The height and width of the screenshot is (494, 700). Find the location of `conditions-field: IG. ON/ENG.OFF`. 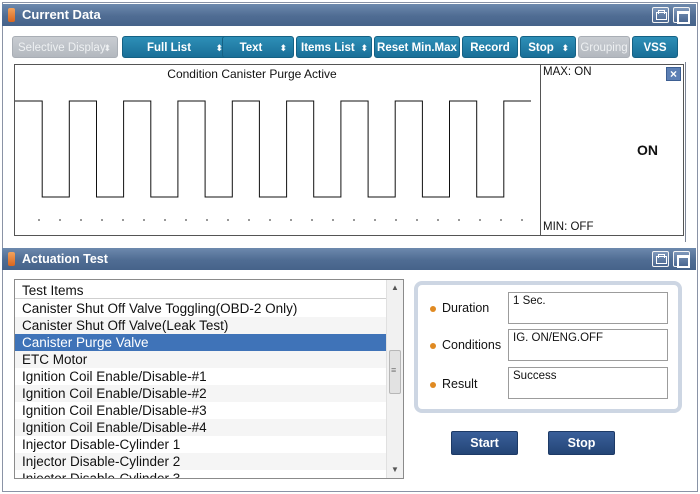

conditions-field: IG. ON/ENG.OFF is located at coordinates (588, 345).